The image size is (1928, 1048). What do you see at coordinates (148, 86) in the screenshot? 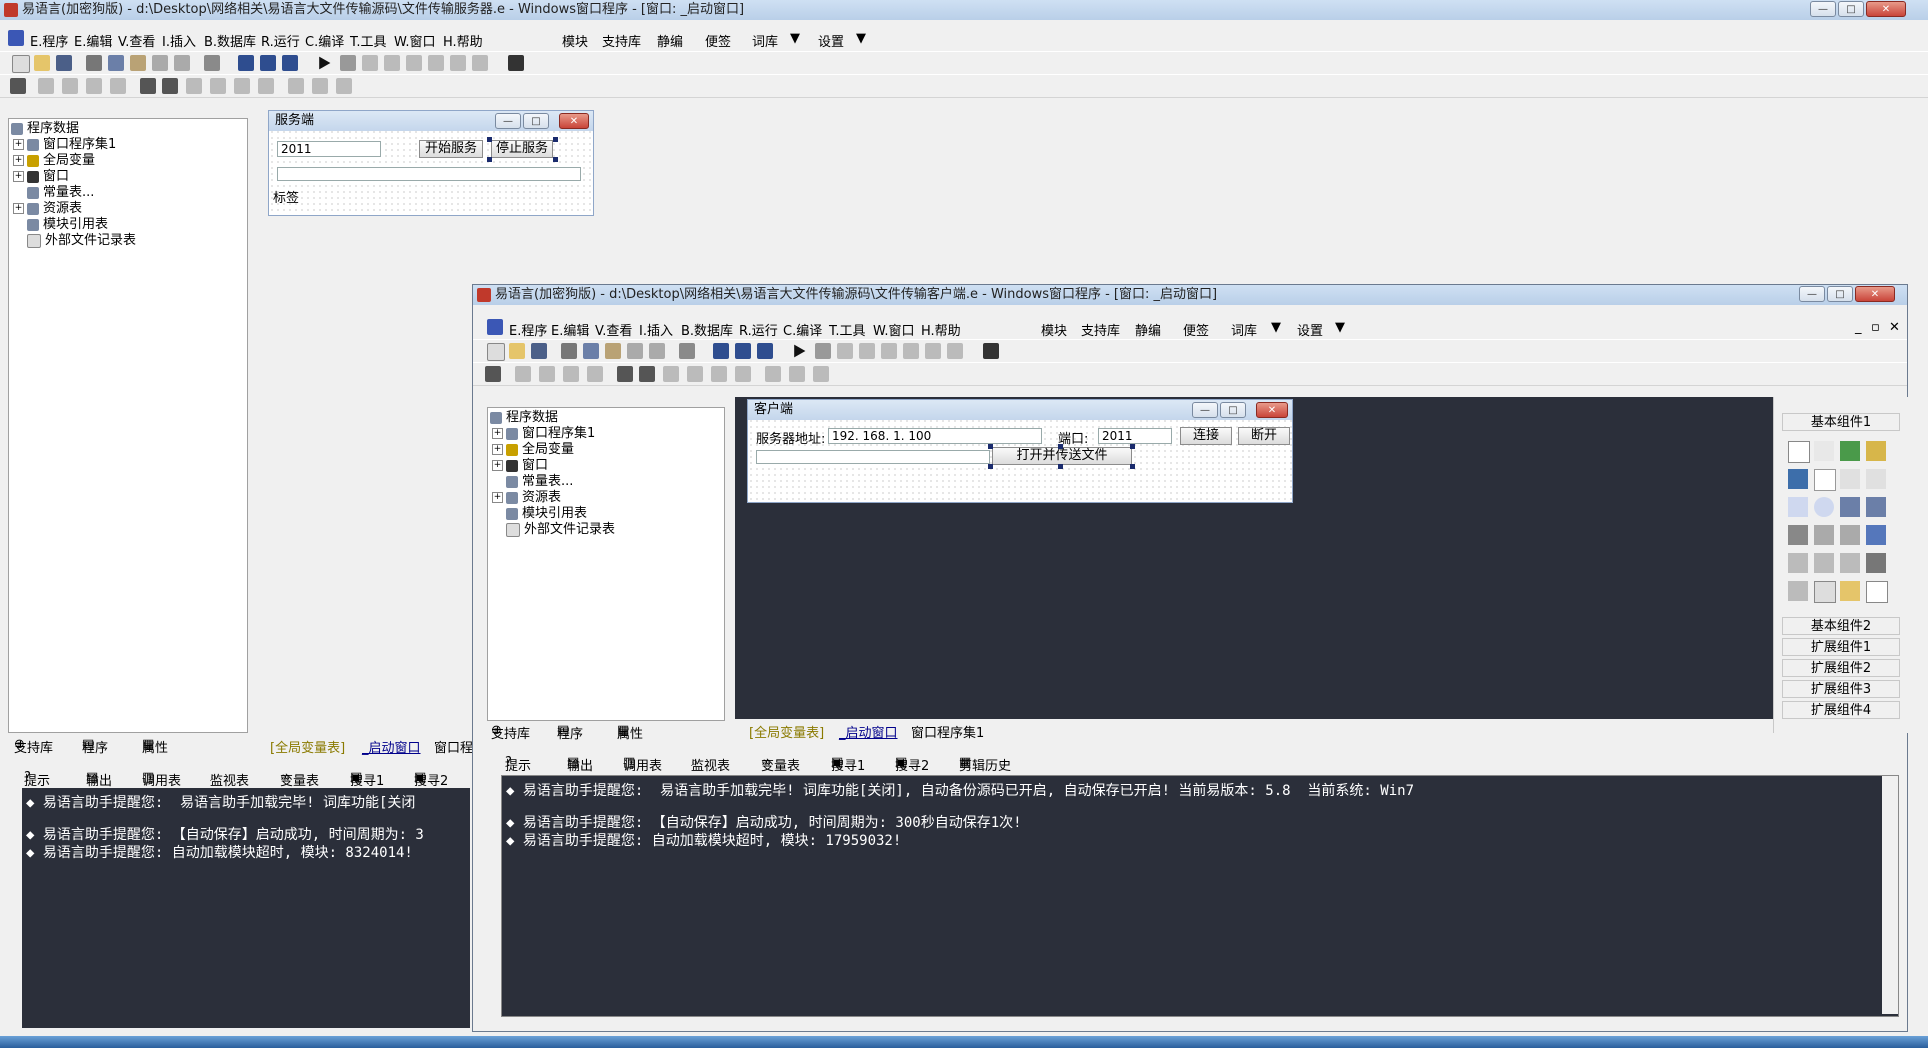
I see `center-h-icon` at bounding box center [148, 86].